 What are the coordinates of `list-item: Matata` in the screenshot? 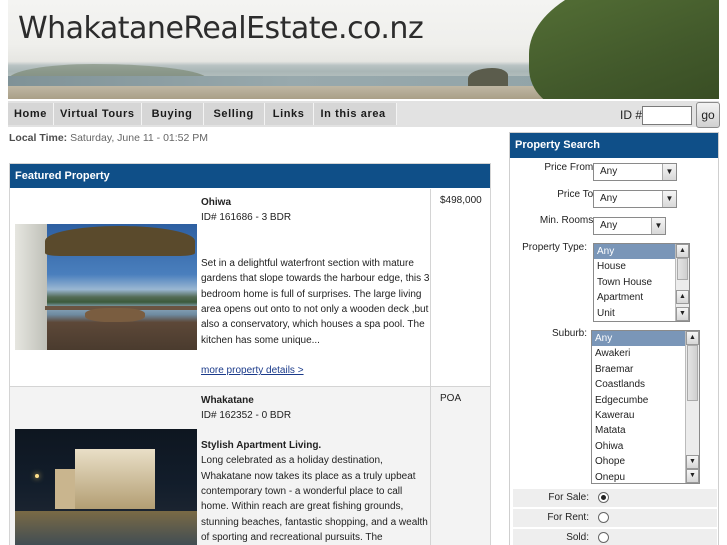 It's located at (645, 430).